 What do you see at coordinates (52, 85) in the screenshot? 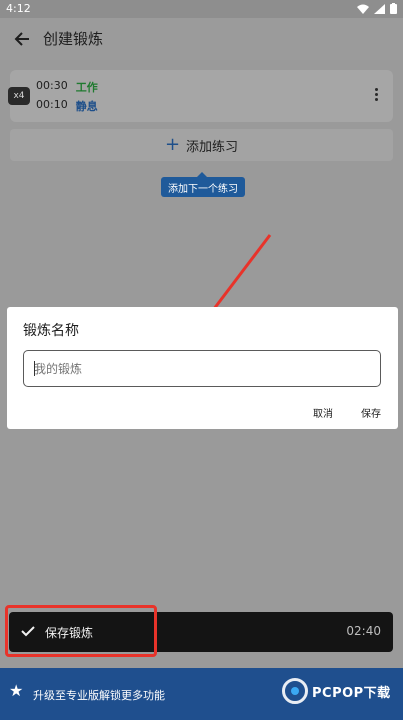
I see `interval-time: 00:30` at bounding box center [52, 85].